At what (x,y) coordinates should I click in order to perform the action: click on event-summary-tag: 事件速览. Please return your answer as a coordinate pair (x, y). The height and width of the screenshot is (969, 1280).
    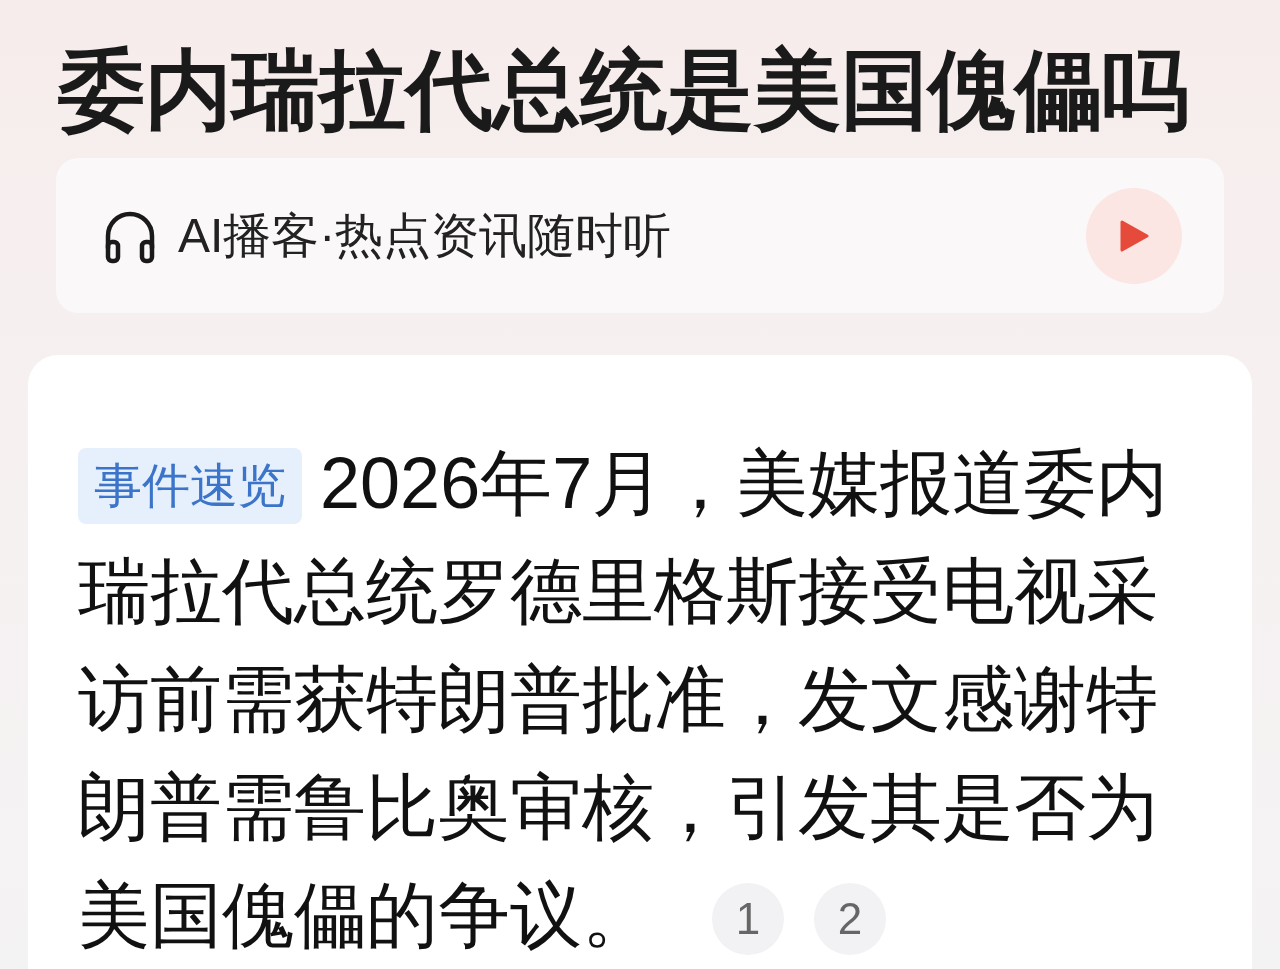
    Looking at the image, I should click on (190, 486).